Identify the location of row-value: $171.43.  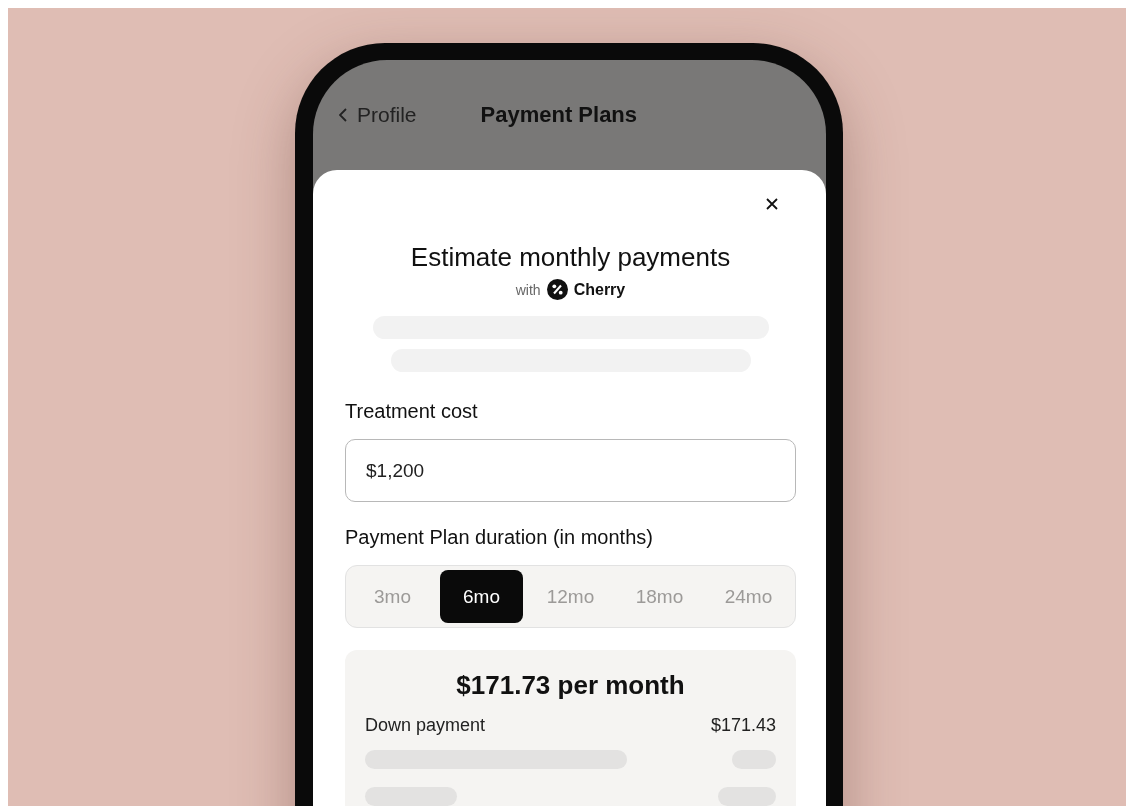
(743, 725).